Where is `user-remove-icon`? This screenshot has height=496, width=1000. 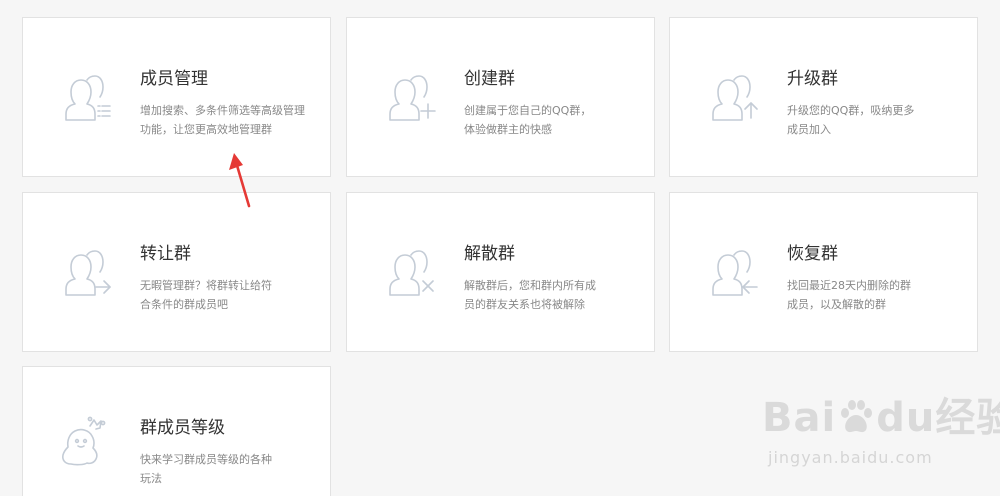
user-remove-icon is located at coordinates (411, 273).